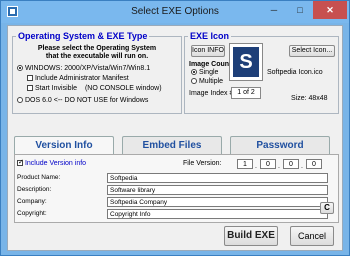 This screenshot has height=256, width=350. Describe the element at coordinates (97, 48) in the screenshot. I see `os-instruction-1: Please select the Operating System` at that location.